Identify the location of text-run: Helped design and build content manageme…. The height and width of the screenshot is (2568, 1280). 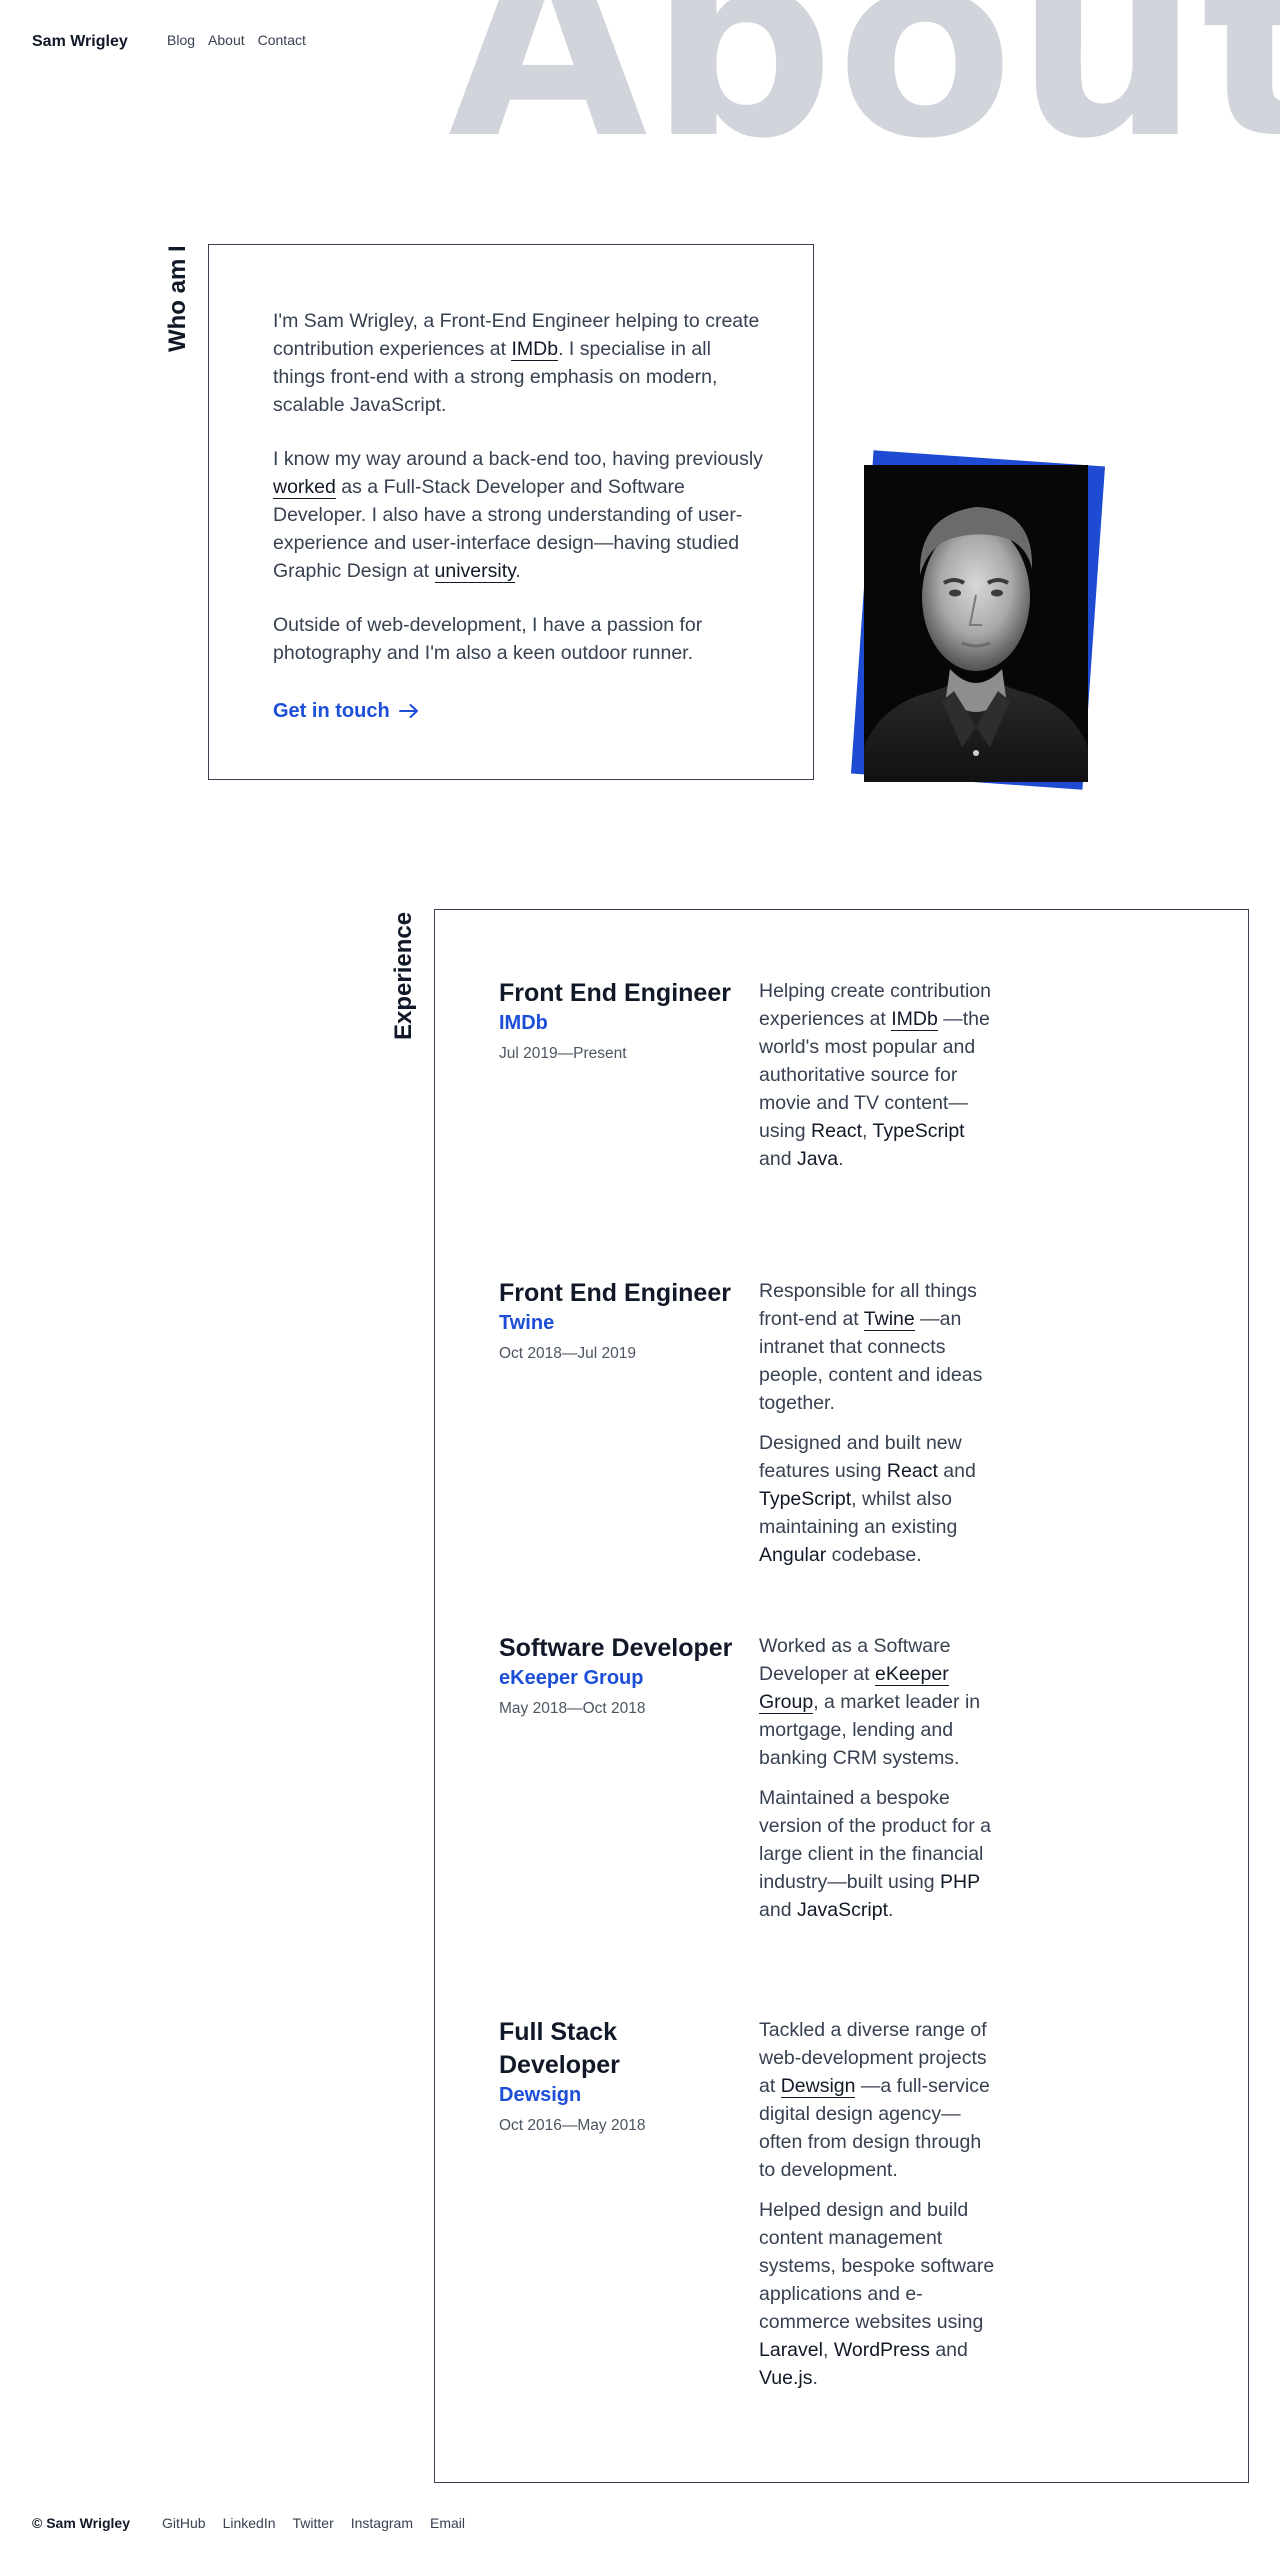
(877, 2266).